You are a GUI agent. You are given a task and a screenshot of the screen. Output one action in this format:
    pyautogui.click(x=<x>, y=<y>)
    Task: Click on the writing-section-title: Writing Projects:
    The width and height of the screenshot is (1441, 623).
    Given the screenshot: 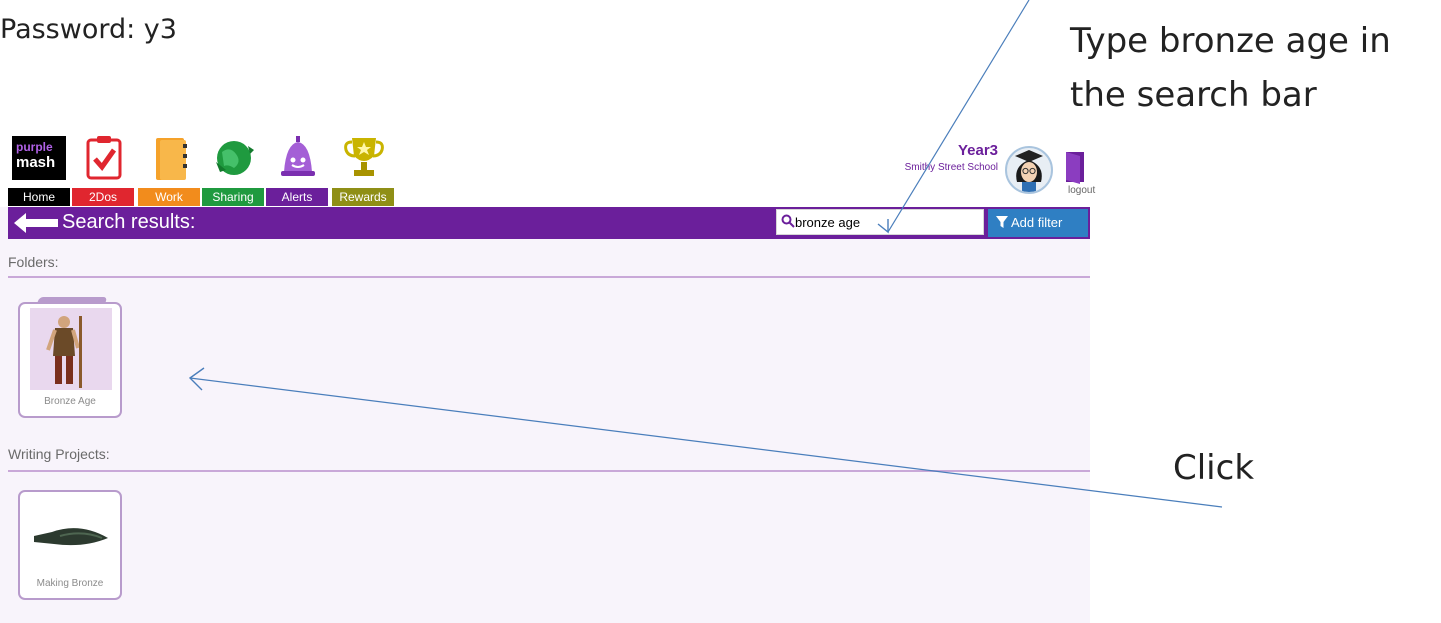 What is the action you would take?
    pyautogui.click(x=59, y=454)
    